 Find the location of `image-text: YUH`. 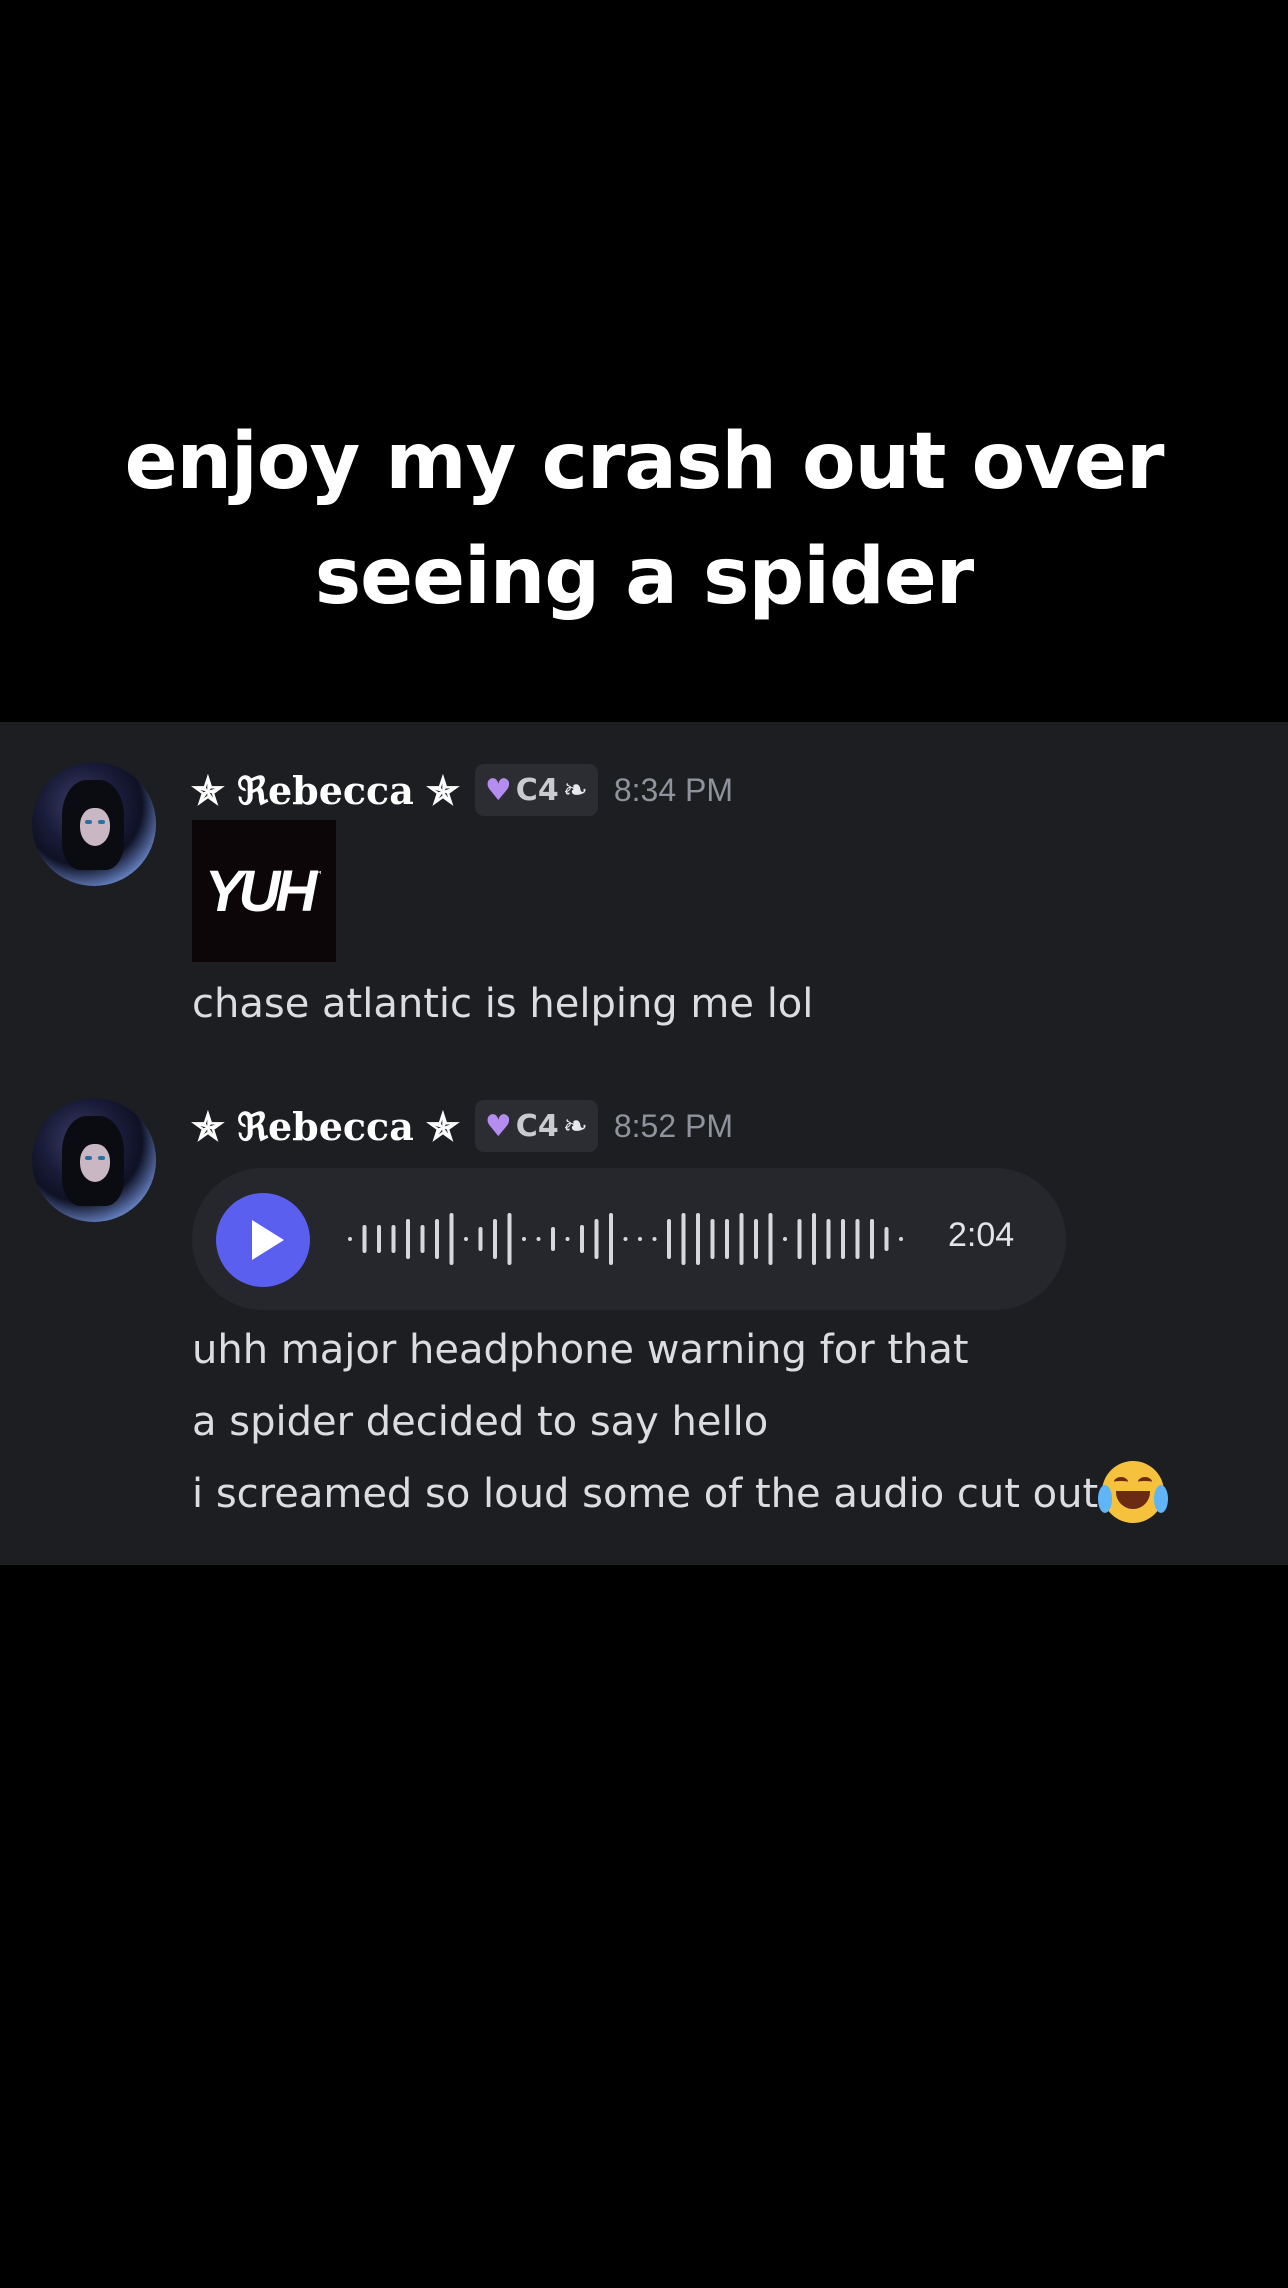

image-text: YUH is located at coordinates (260, 891).